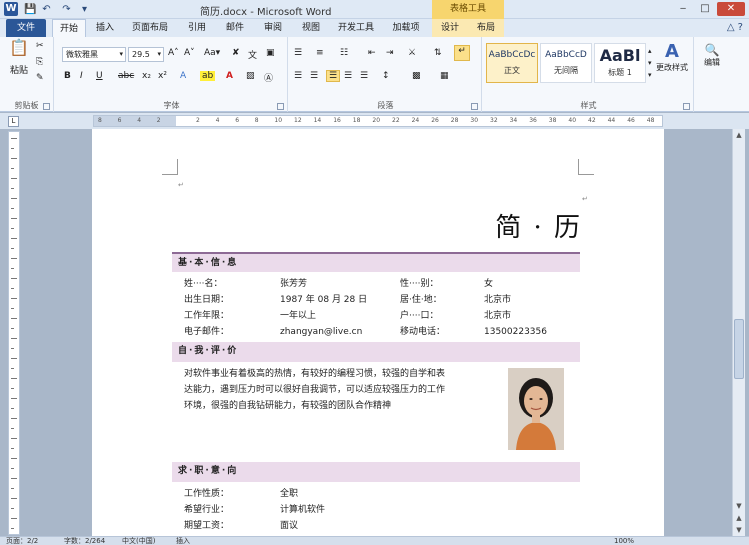 This screenshot has height=545, width=749. Describe the element at coordinates (84, 9) in the screenshot. I see `customize-quick-access-icon: ▾` at that location.